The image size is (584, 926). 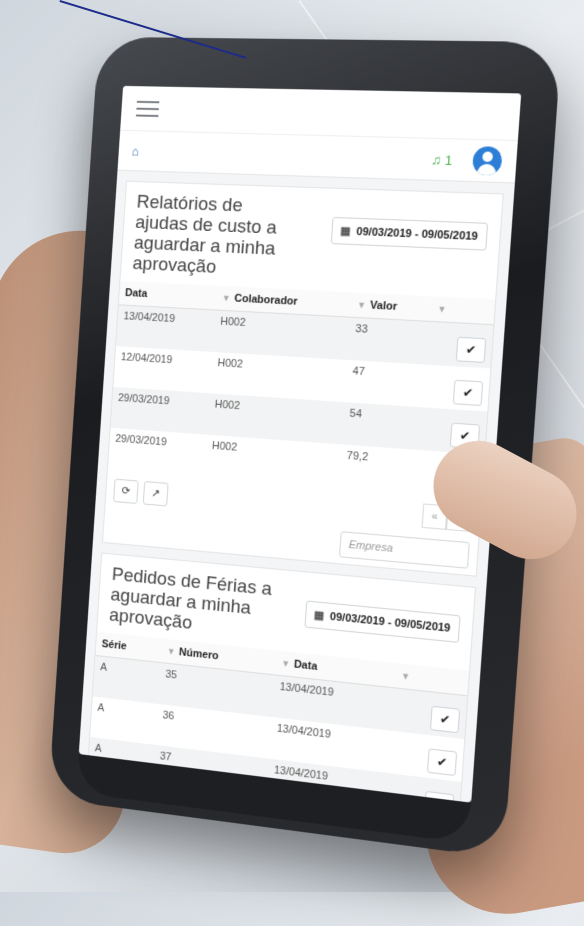 I want to click on menu-icon, so click(x=147, y=108).